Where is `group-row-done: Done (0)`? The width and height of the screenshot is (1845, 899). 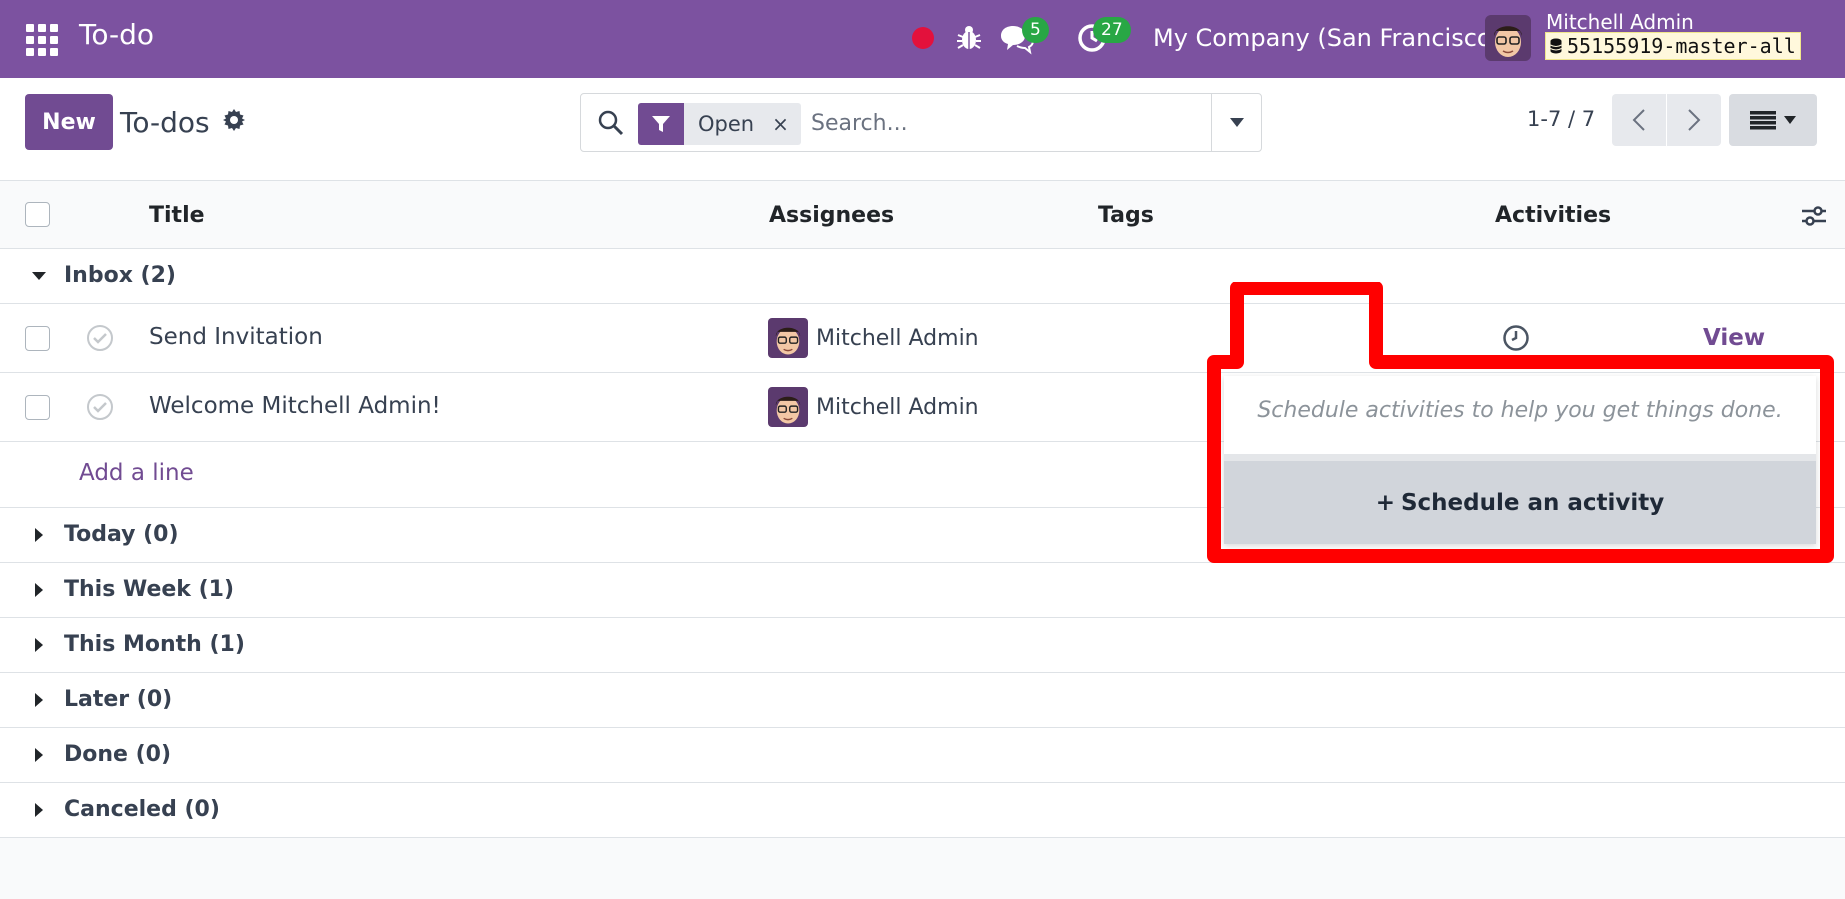
group-row-done: Done (0) is located at coordinates (922, 755).